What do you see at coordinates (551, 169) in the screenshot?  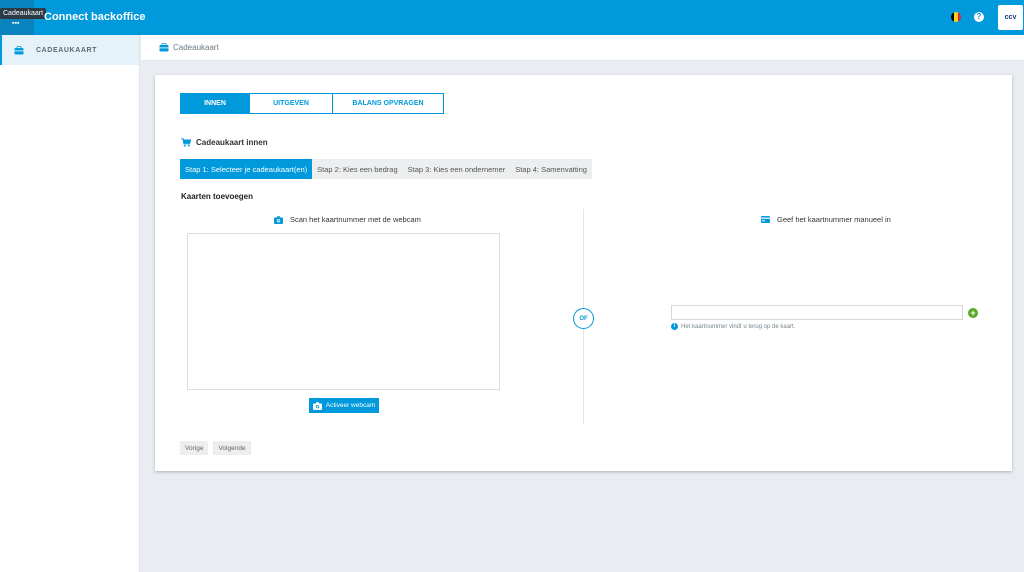 I see `step-4: Stap 4: Samenvatting` at bounding box center [551, 169].